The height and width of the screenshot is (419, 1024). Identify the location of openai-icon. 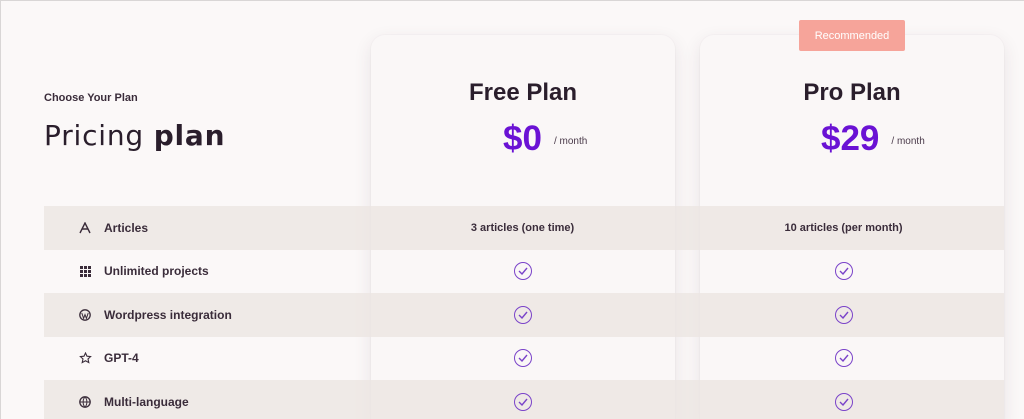
(85, 358).